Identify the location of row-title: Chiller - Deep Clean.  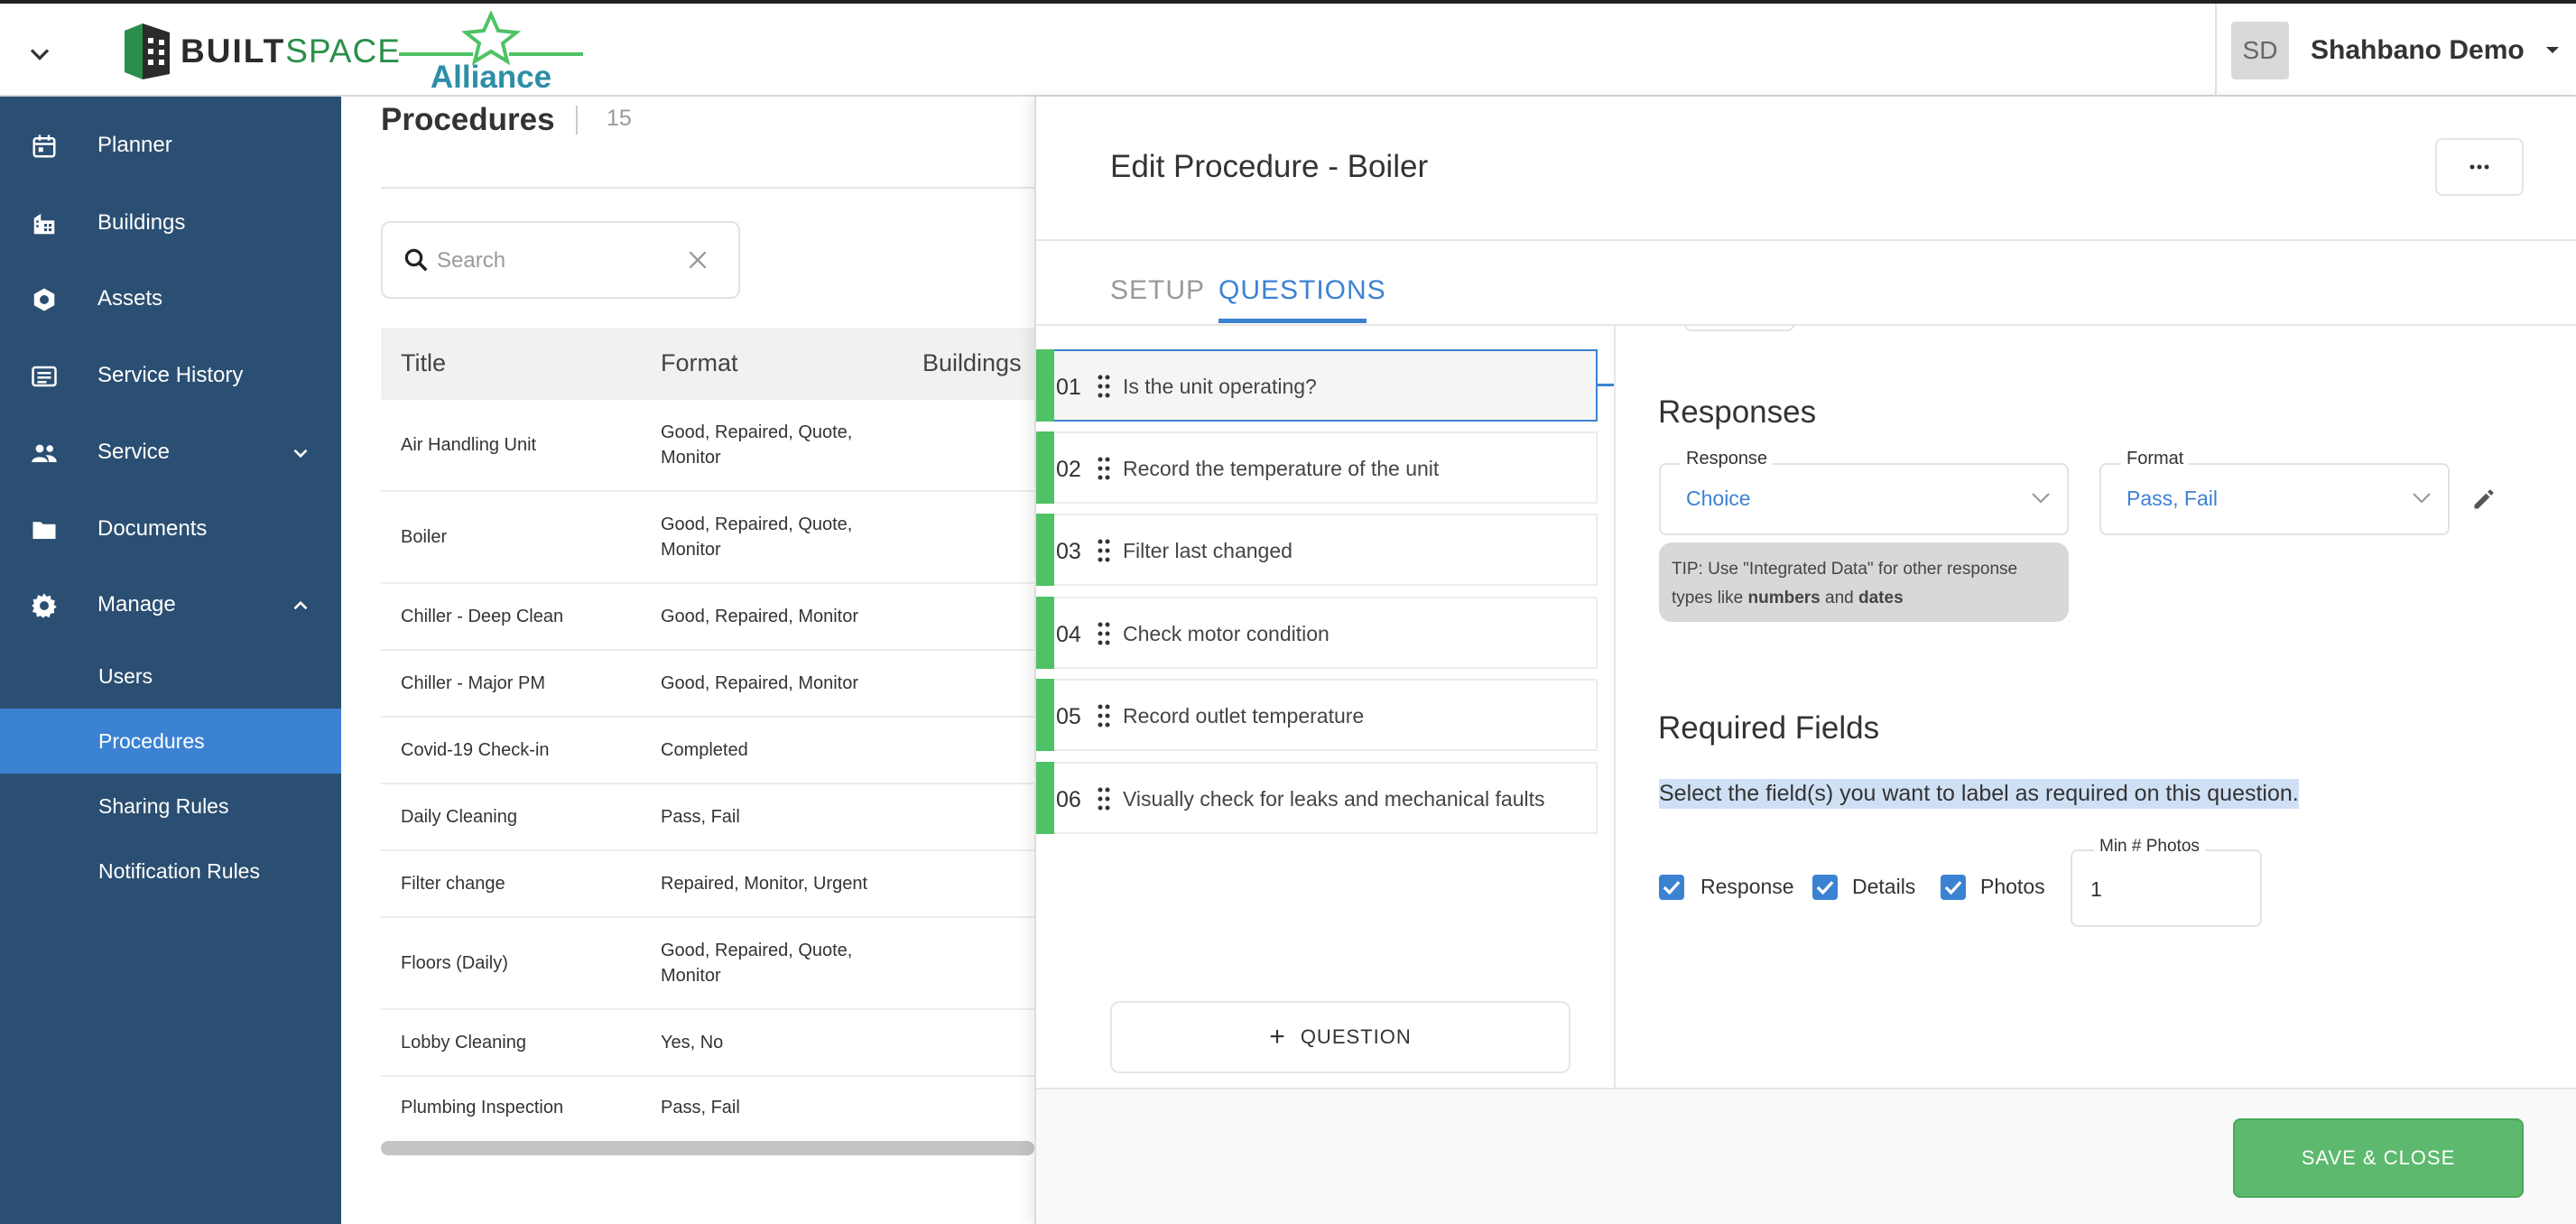
(482, 616).